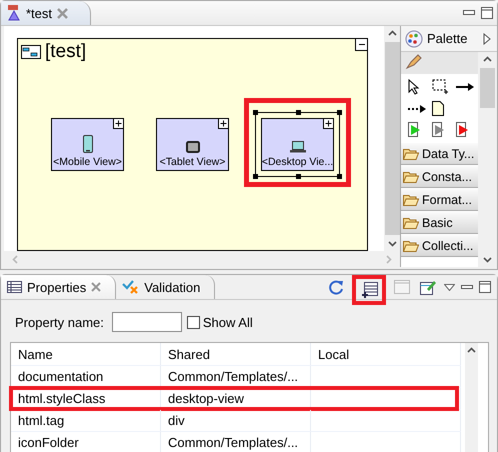 The width and height of the screenshot is (498, 452). Describe the element at coordinates (438, 108) in the screenshot. I see `note-icon` at that location.